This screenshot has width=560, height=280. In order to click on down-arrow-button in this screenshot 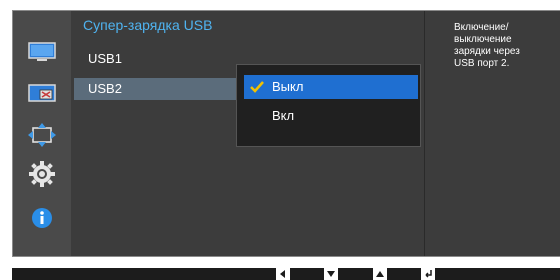, I will do `click(331, 274)`.